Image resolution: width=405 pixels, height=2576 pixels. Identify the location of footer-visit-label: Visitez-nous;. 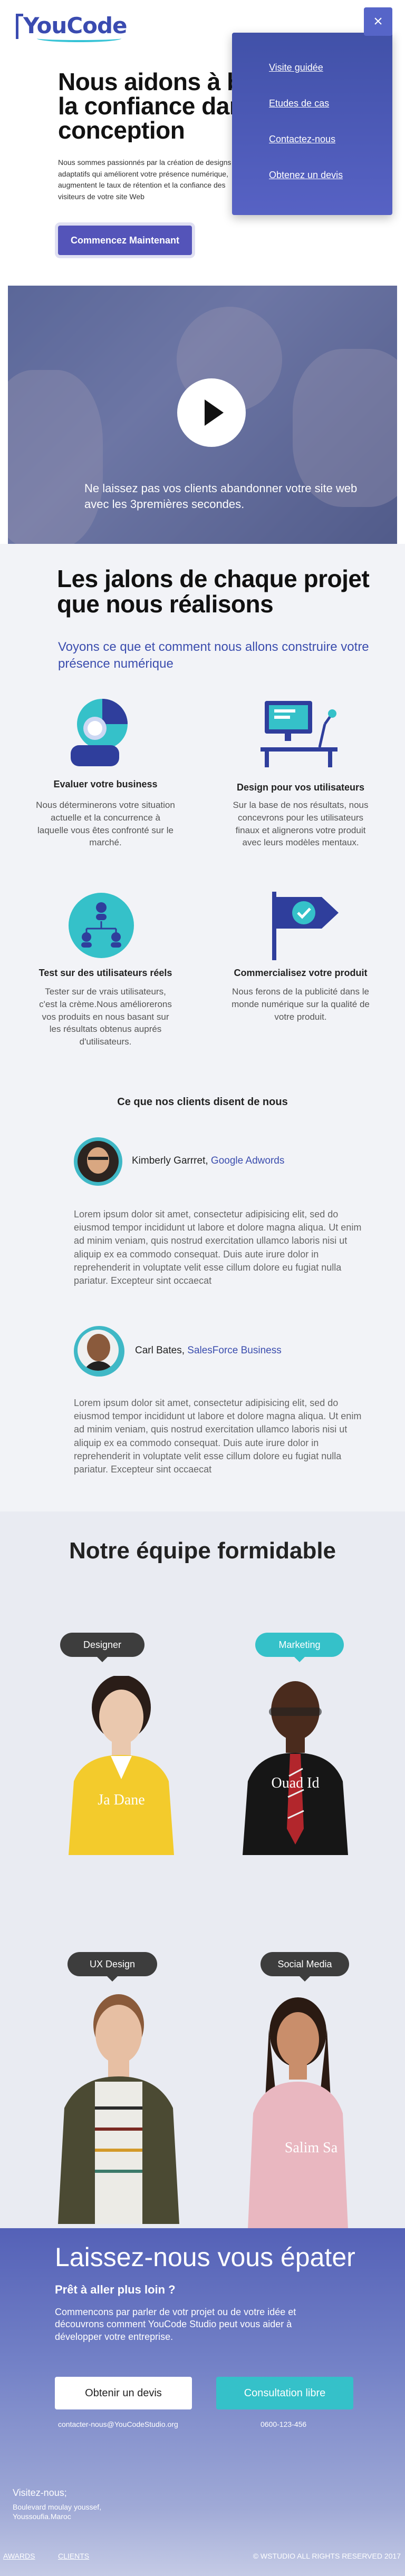
(40, 2492).